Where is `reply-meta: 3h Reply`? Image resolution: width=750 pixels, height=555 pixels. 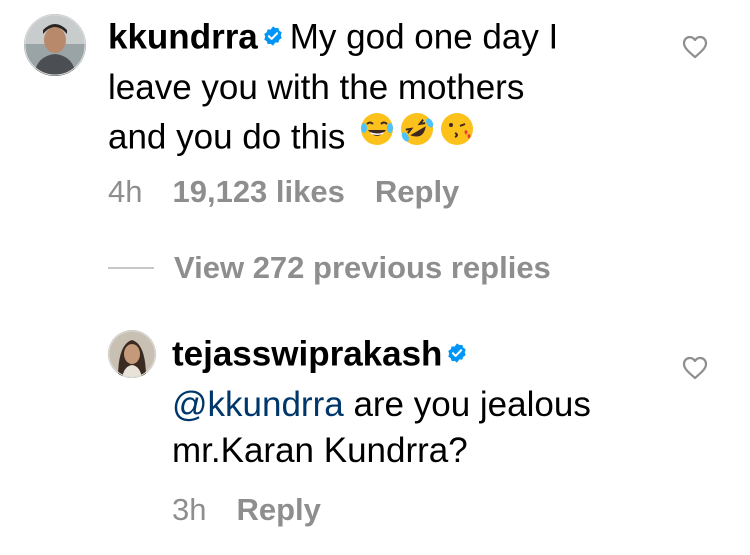 reply-meta: 3h Reply is located at coordinates (261, 510).